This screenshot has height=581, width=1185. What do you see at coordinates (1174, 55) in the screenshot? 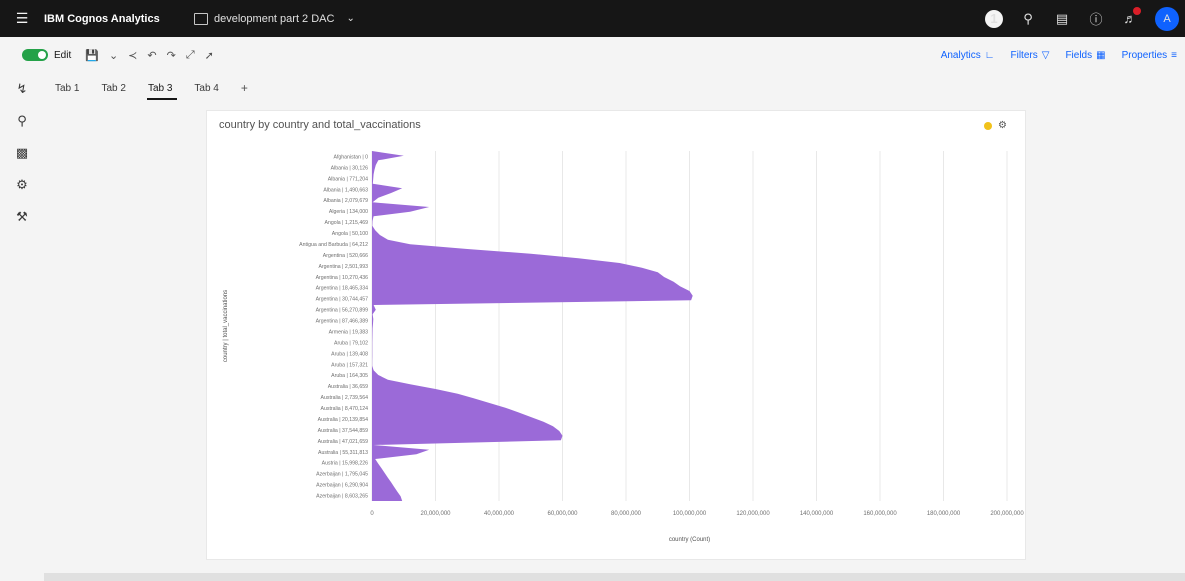
I see `properties-icon: ≡` at bounding box center [1174, 55].